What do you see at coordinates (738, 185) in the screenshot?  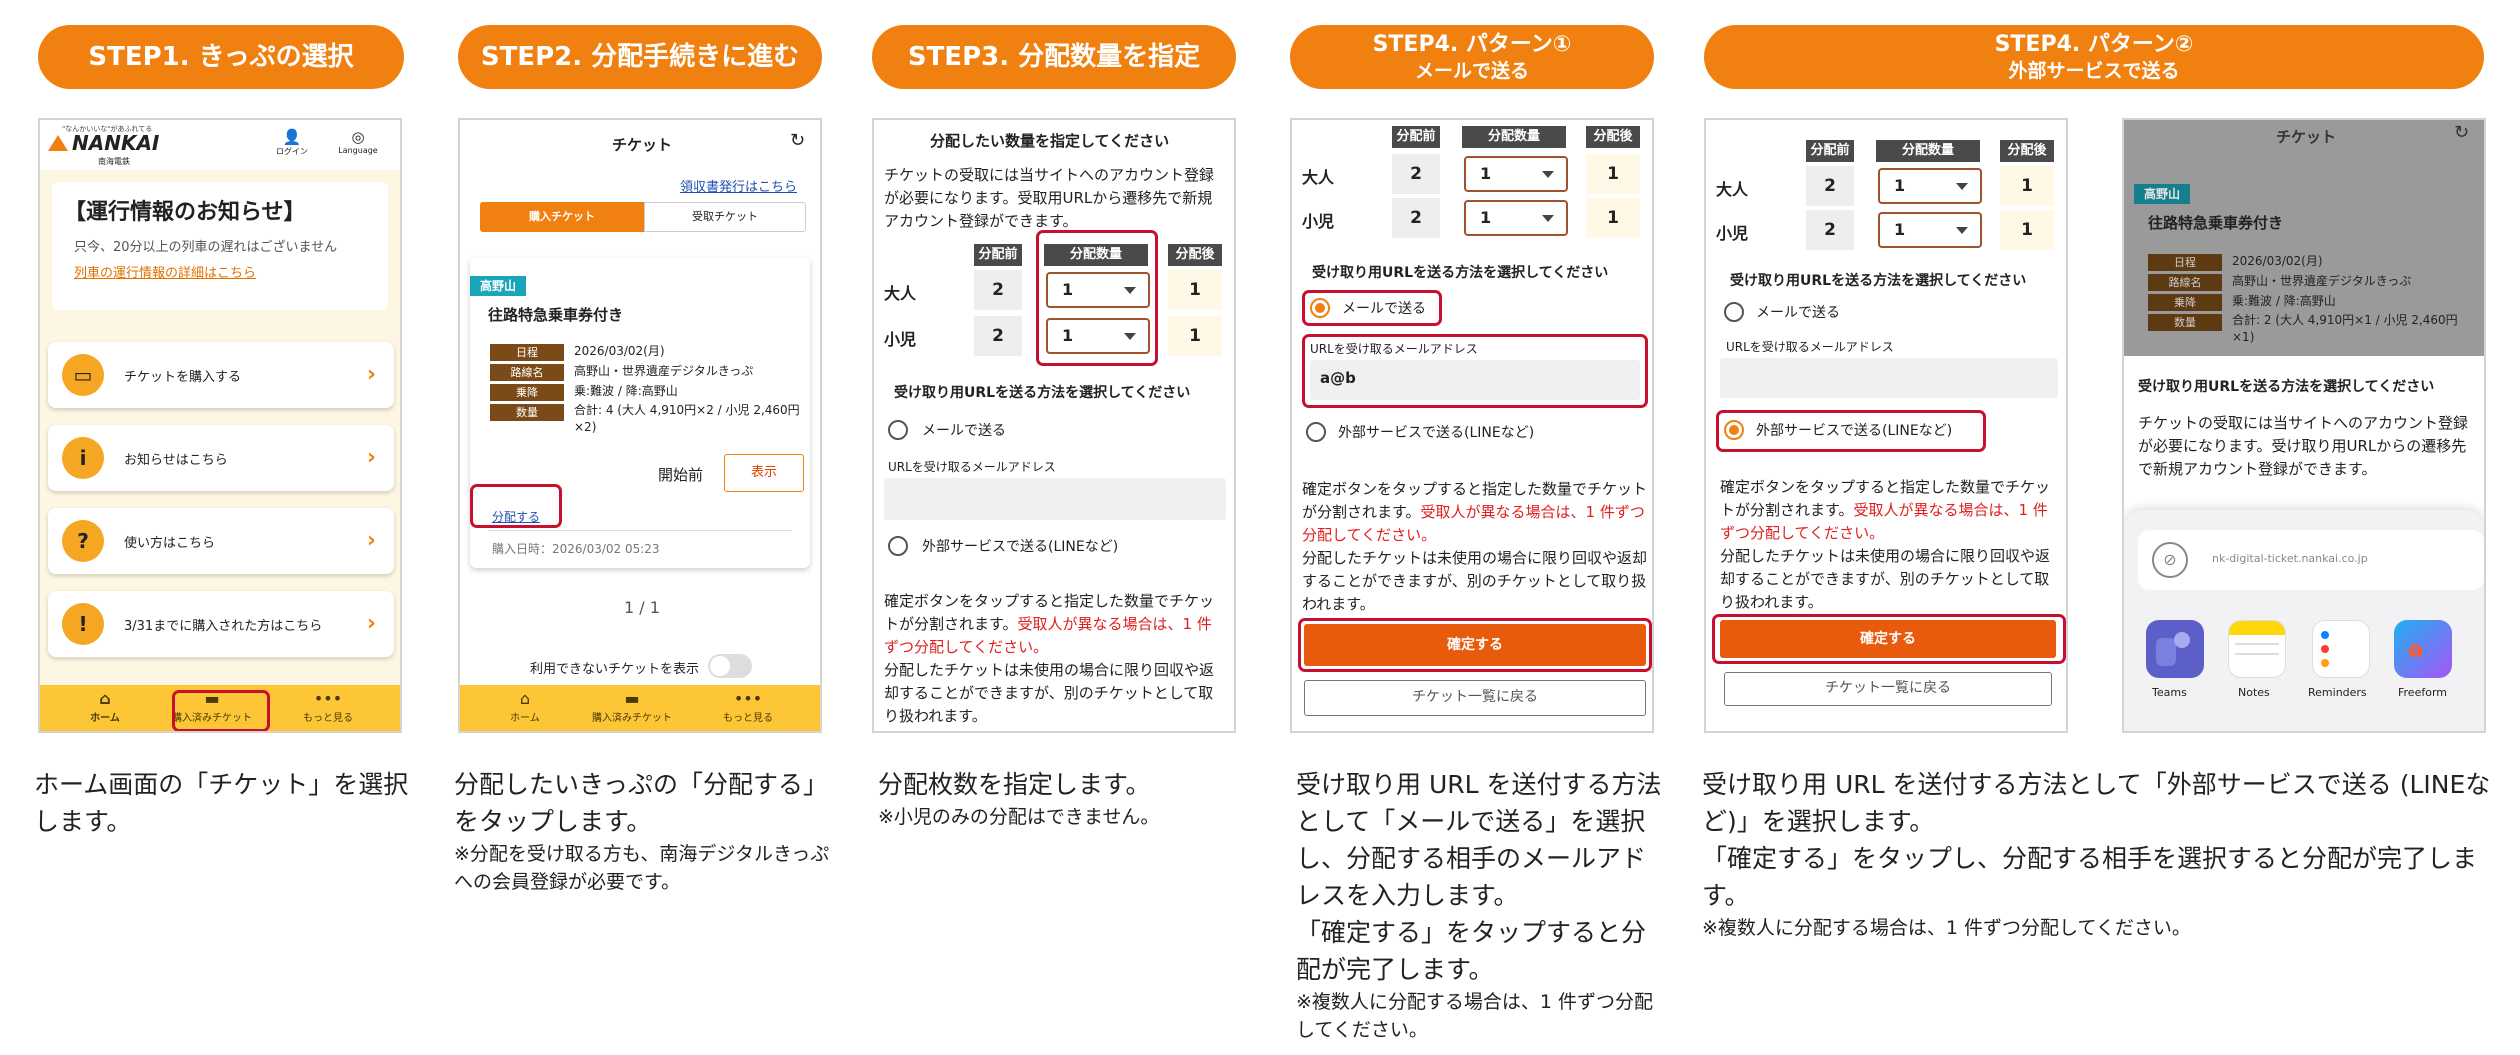 I see `receipt-link: 領収書発行はこちら` at bounding box center [738, 185].